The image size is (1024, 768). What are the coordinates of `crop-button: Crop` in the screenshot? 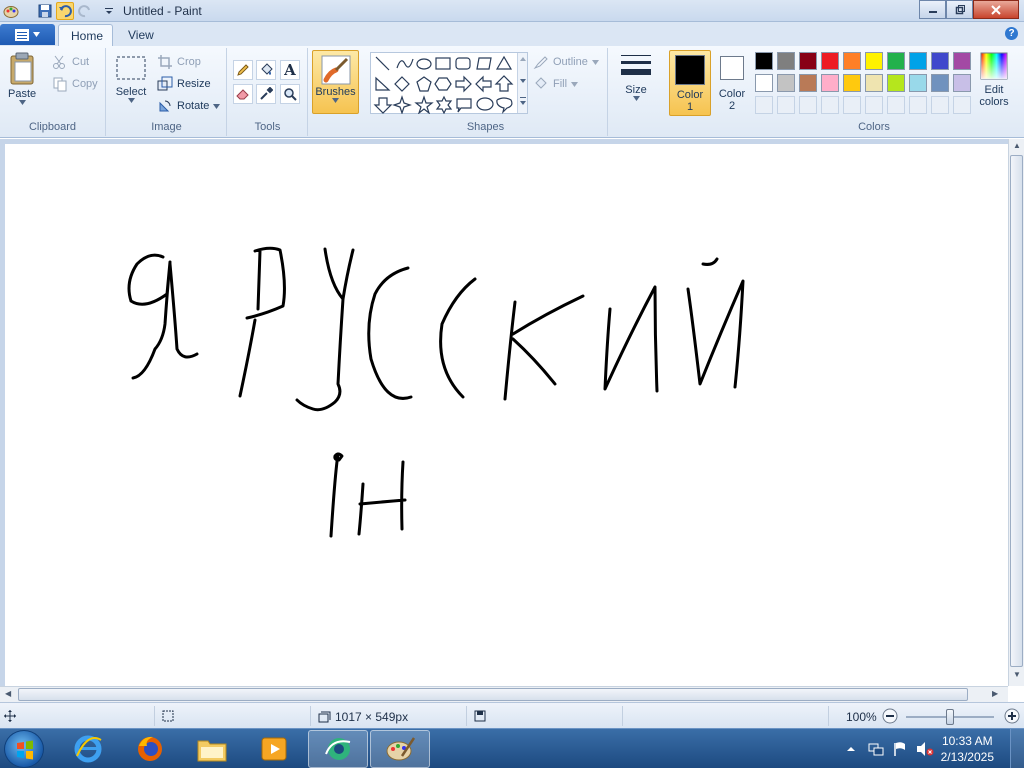 It's located at (179, 62).